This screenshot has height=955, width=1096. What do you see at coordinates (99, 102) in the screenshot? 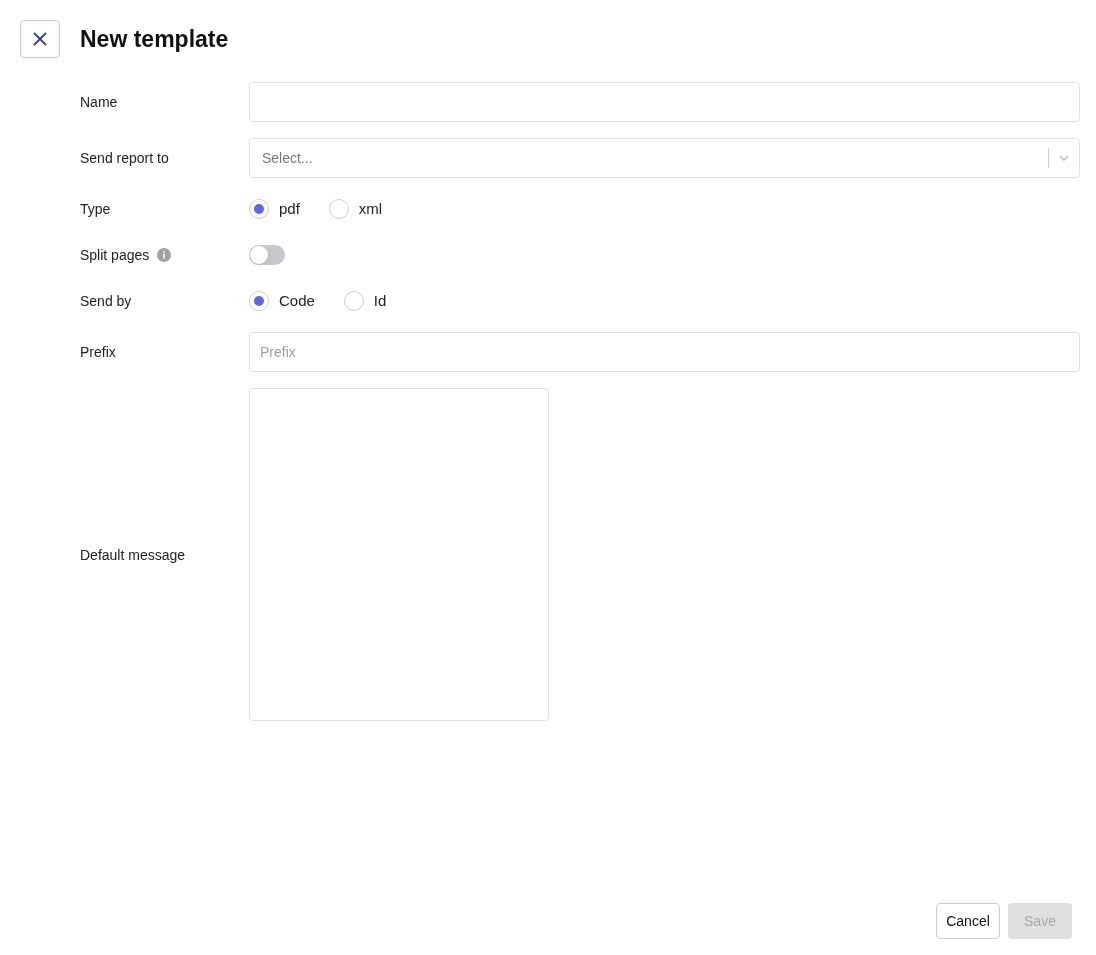
I see `field-label: Name` at bounding box center [99, 102].